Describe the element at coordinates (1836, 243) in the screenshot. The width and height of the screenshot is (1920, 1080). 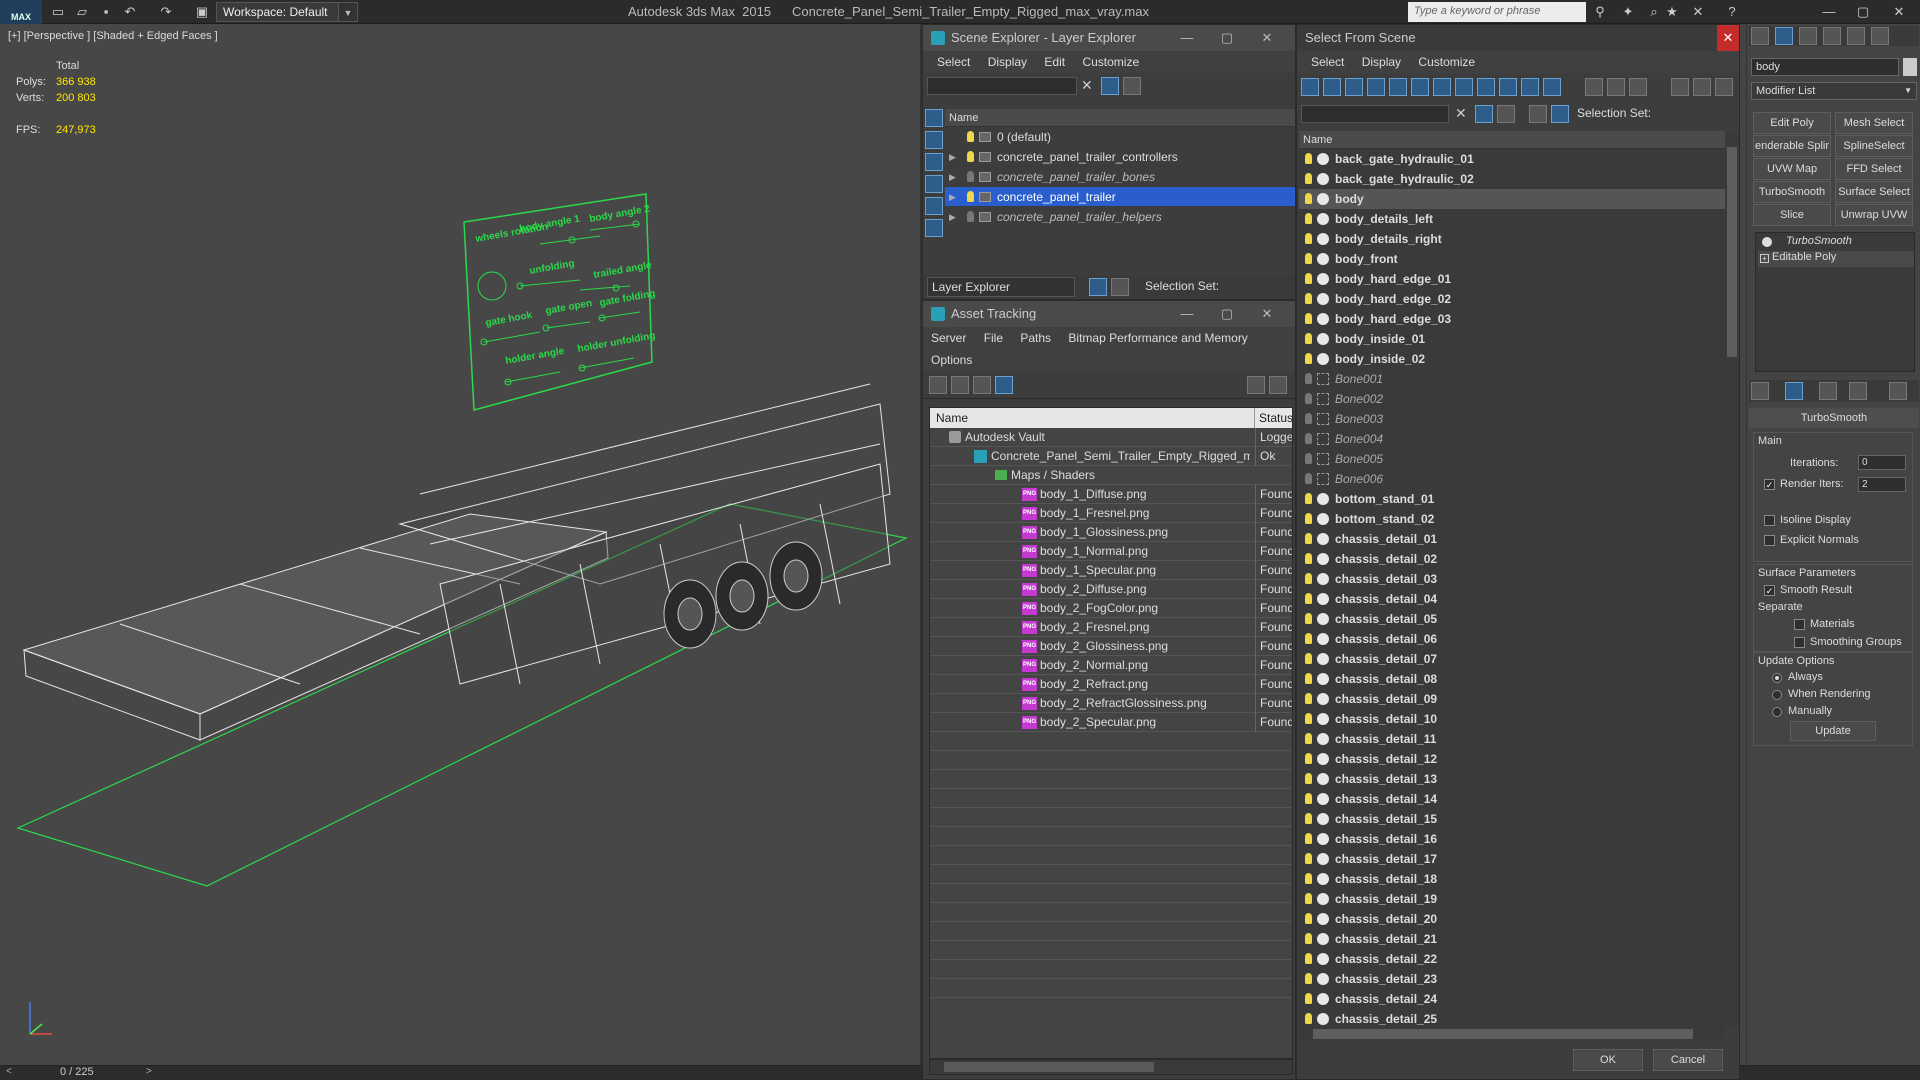
I see `stack-item-turbosmooth: TurboSmooth` at that location.